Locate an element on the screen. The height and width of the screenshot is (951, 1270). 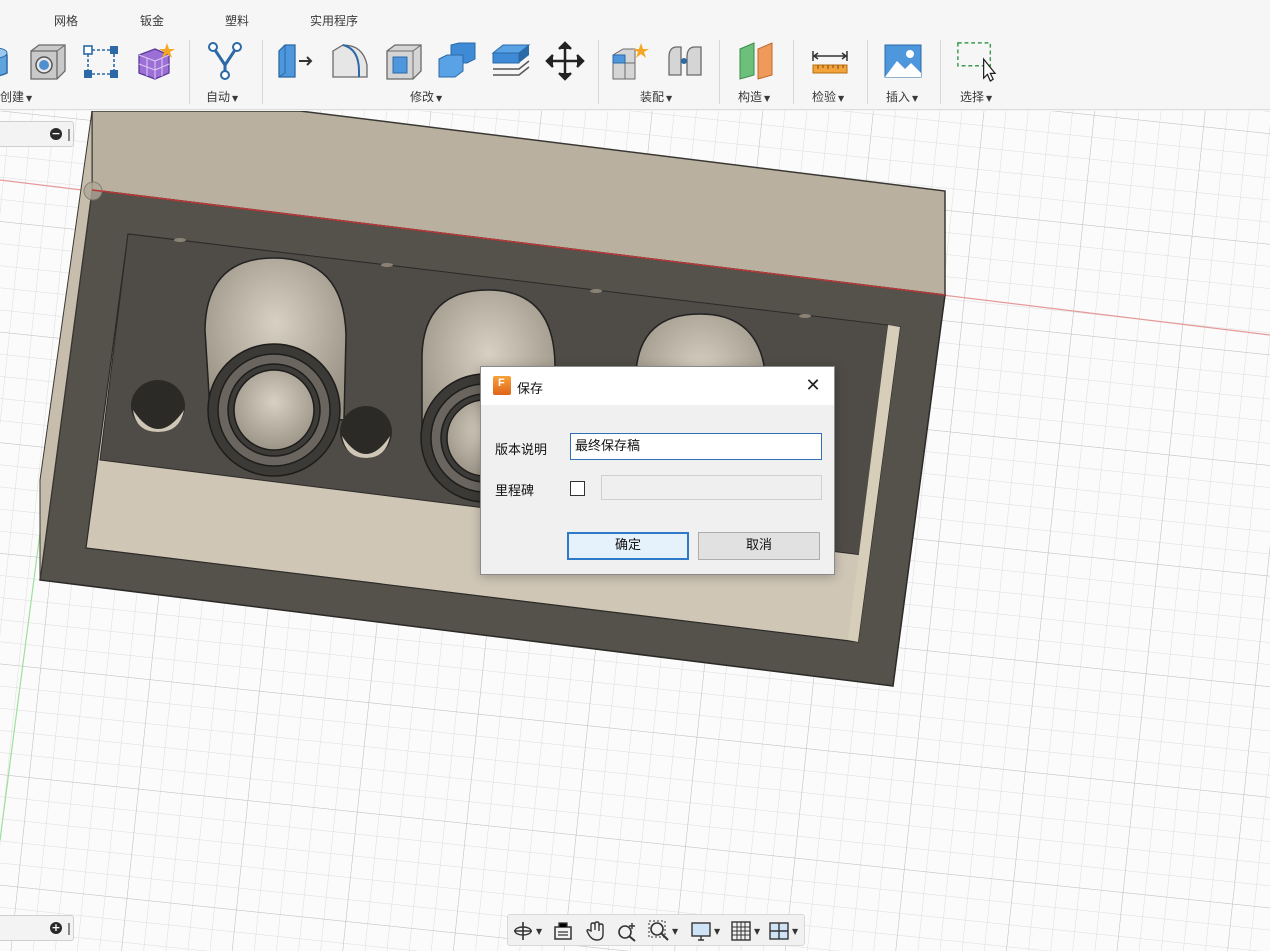
milestone-name-field is located at coordinates (711, 487).